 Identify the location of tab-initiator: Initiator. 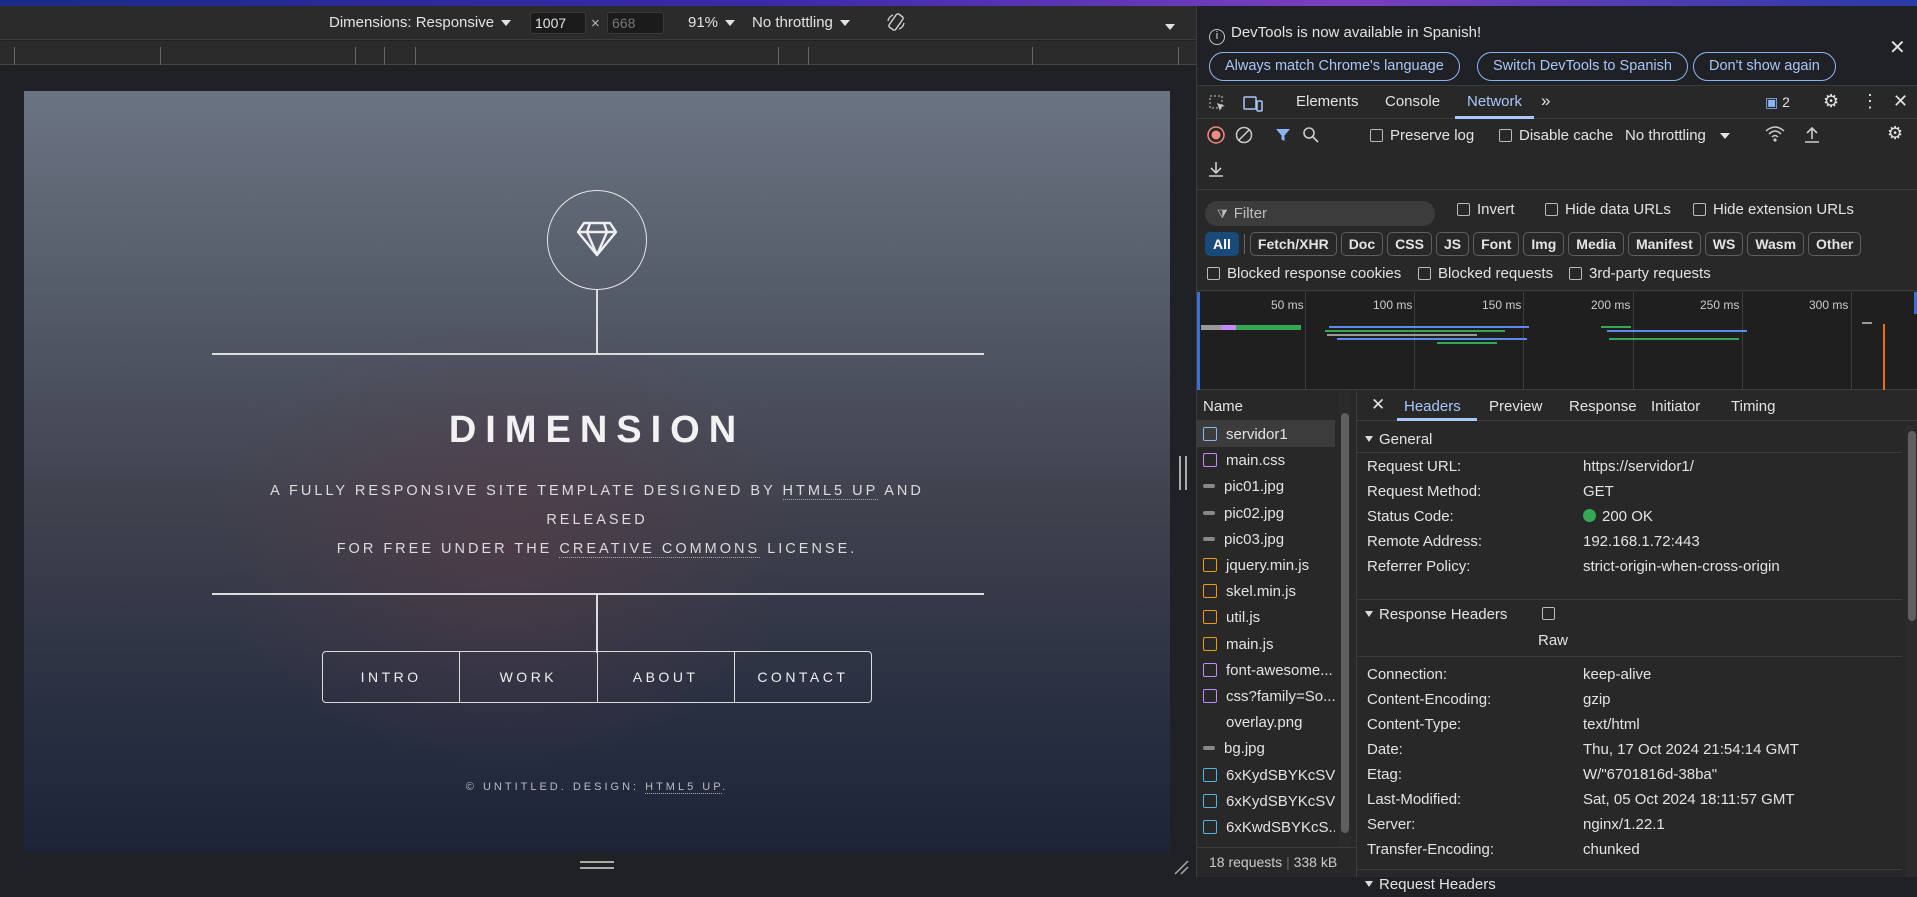
(1675, 406).